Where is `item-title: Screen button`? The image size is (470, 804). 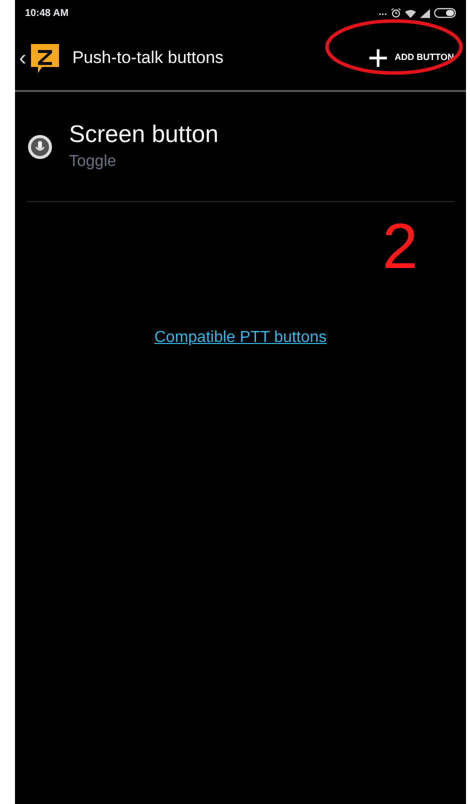
item-title: Screen button is located at coordinates (143, 135).